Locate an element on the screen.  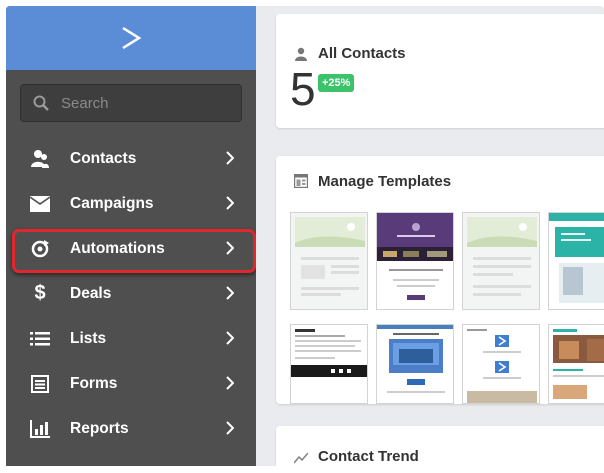
card-title: All Contacts is located at coordinates (362, 53).